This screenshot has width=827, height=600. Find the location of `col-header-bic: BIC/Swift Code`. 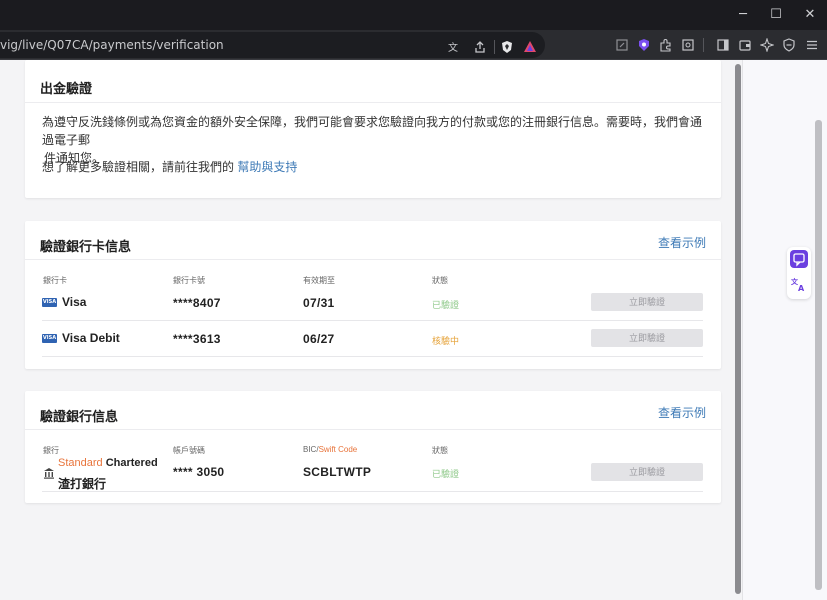

col-header-bic: BIC/Swift Code is located at coordinates (330, 449).